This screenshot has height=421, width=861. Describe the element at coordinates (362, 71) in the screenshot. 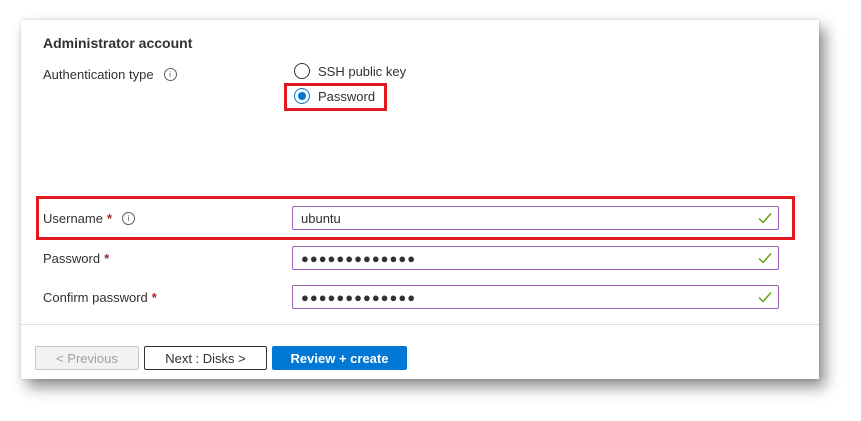

I see `radio-ssh-label: SSH public key` at that location.